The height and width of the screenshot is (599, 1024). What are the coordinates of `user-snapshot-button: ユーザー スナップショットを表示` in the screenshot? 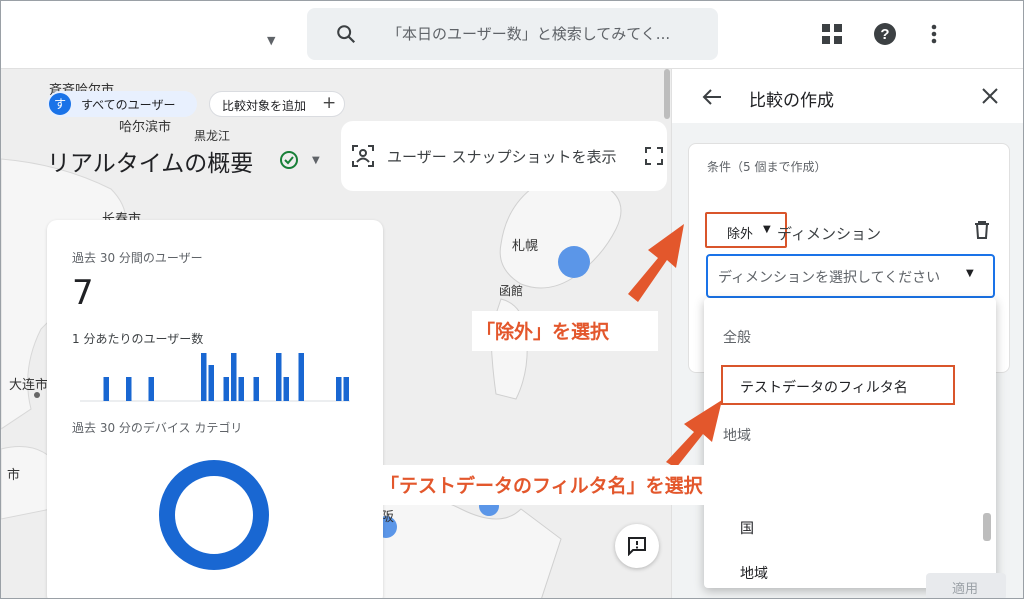 It's located at (504, 156).